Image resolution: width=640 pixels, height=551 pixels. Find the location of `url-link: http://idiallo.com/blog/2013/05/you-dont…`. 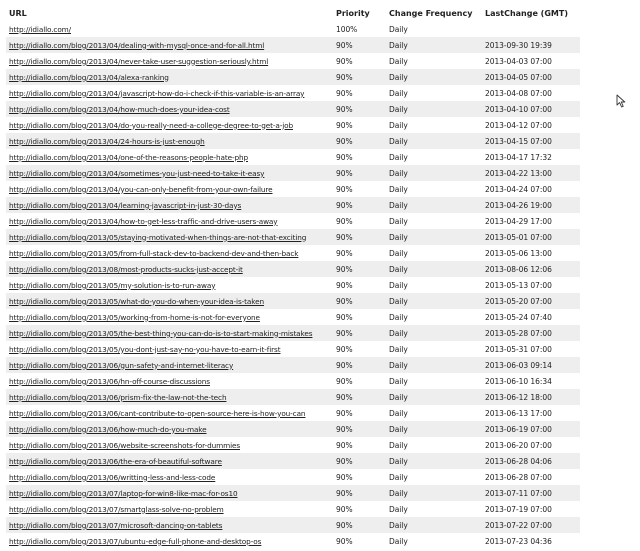

url-link: http://idiallo.com/blog/2013/05/you-dont… is located at coordinates (145, 349).